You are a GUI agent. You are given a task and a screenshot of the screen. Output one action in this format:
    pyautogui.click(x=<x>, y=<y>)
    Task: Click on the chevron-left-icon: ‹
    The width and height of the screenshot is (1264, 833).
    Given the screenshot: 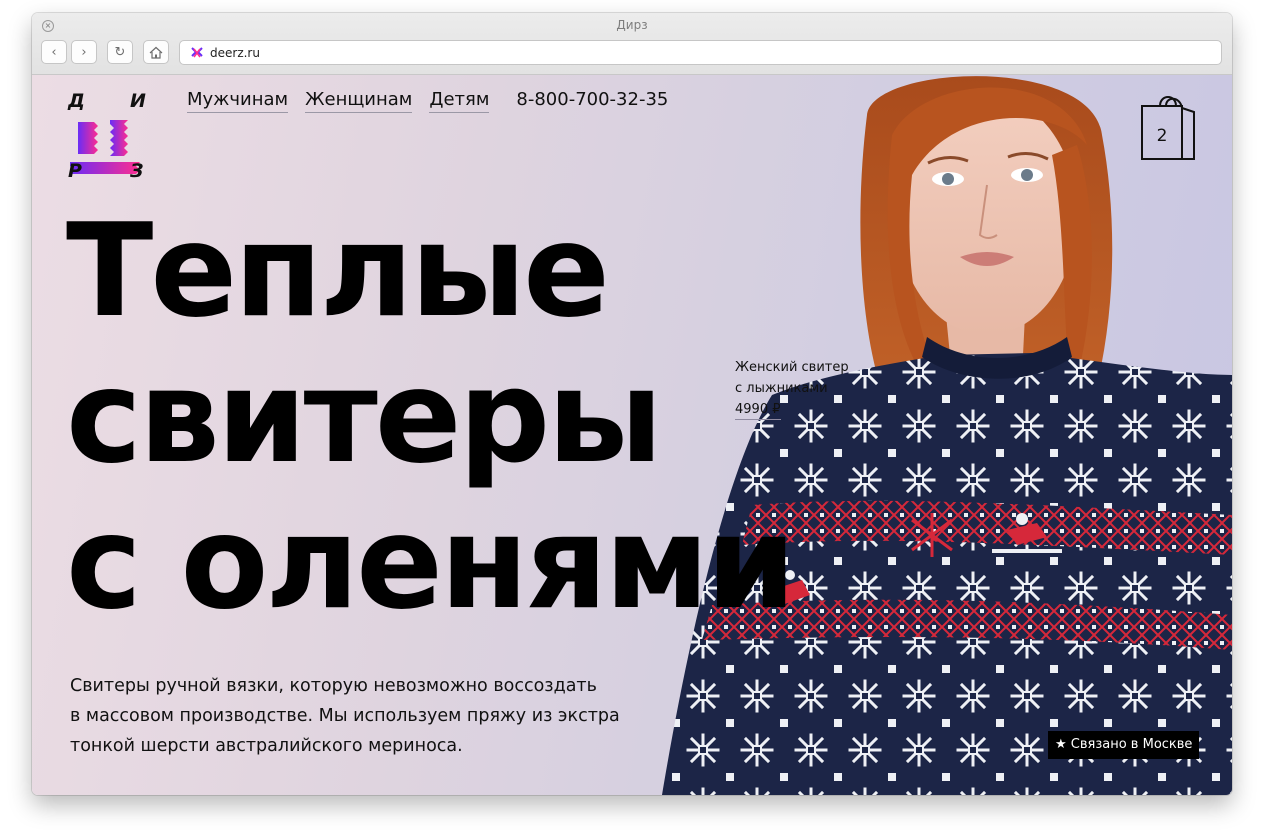 What is the action you would take?
    pyautogui.click(x=54, y=52)
    